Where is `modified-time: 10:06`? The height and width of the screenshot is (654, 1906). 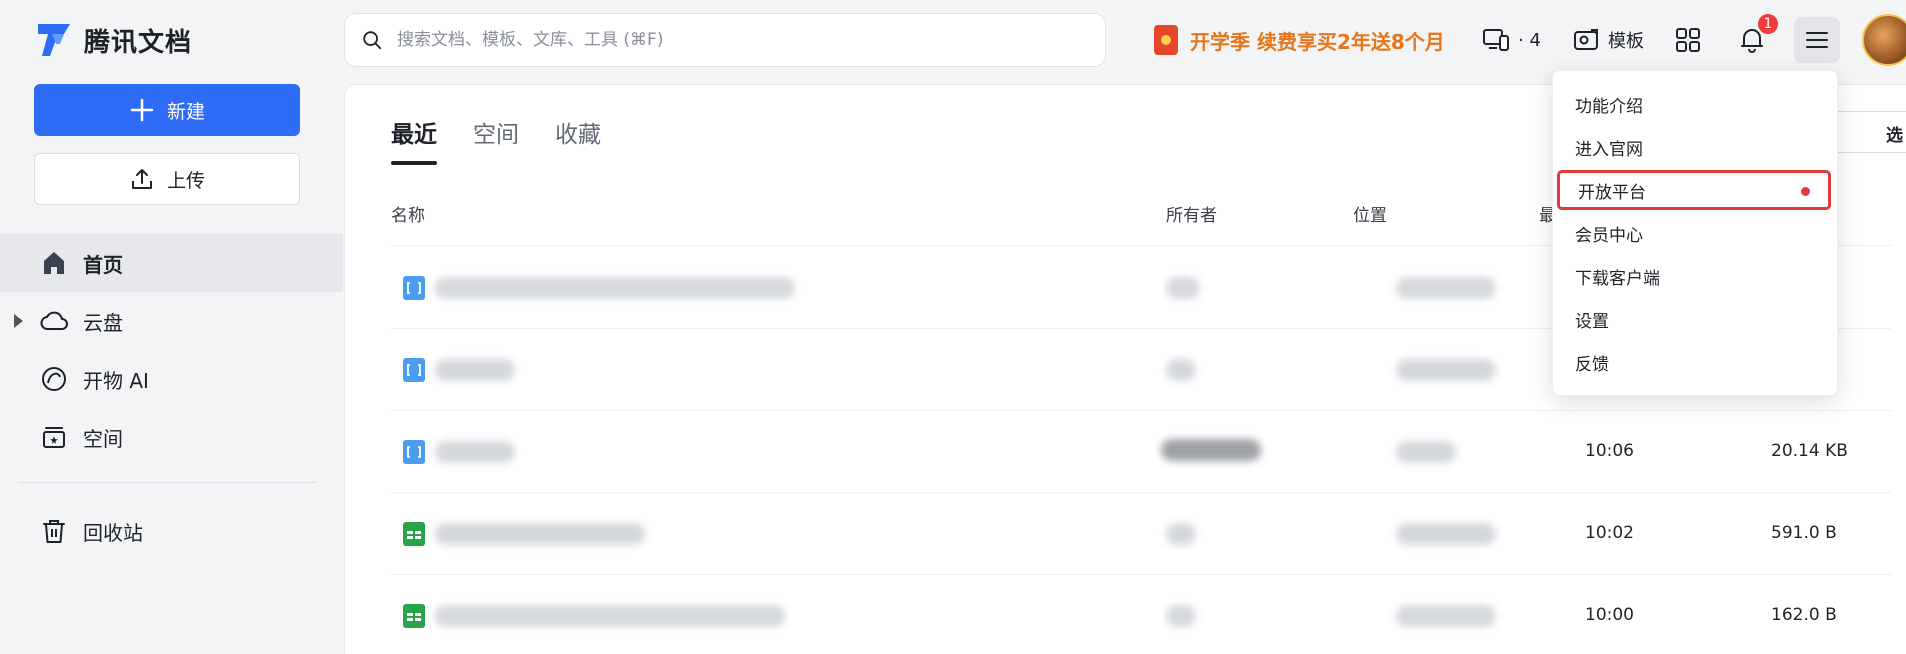
modified-time: 10:06 is located at coordinates (1609, 451).